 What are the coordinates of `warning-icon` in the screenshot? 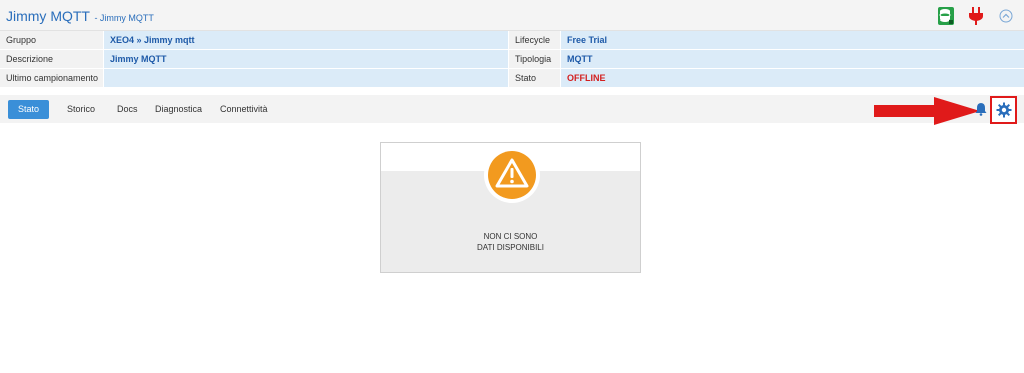 It's located at (512, 175).